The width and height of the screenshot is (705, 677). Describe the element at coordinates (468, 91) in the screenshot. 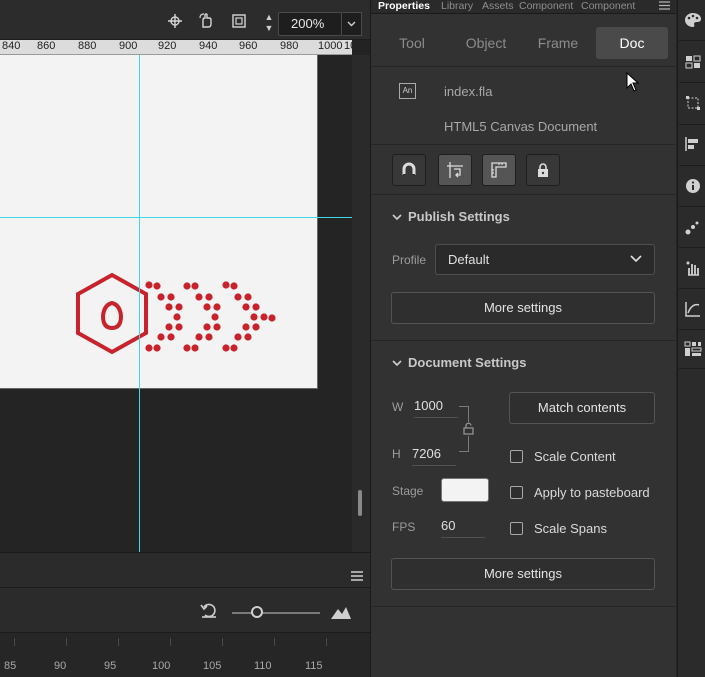

I see `document-filename: index.fla` at that location.